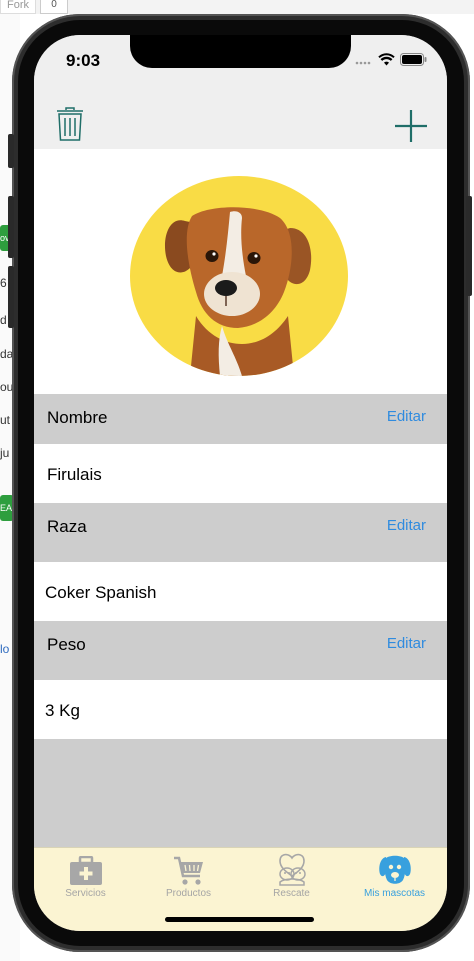  I want to click on volume-down-button, so click(11, 297).